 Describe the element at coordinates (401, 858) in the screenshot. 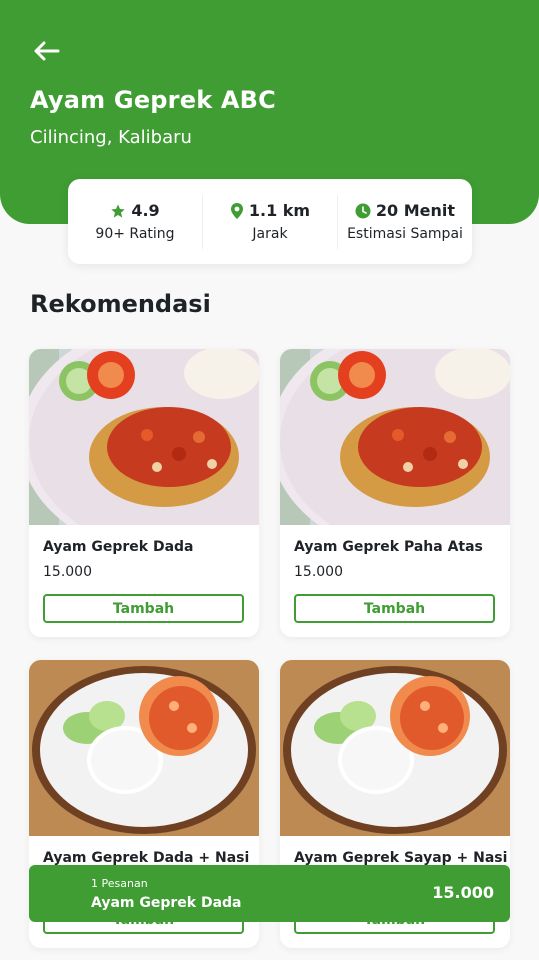

I see `product-name: Ayam Geprek Sayap + Nasi` at that location.